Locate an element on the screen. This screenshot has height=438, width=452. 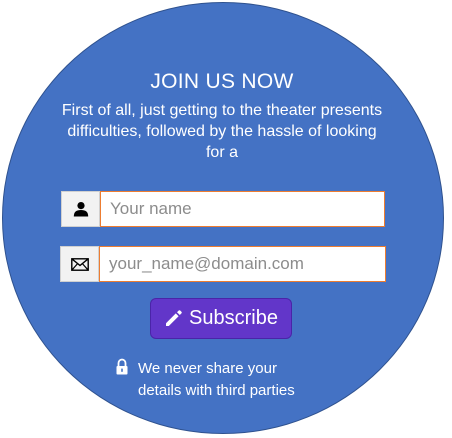
email-field-prefix is located at coordinates (79, 264).